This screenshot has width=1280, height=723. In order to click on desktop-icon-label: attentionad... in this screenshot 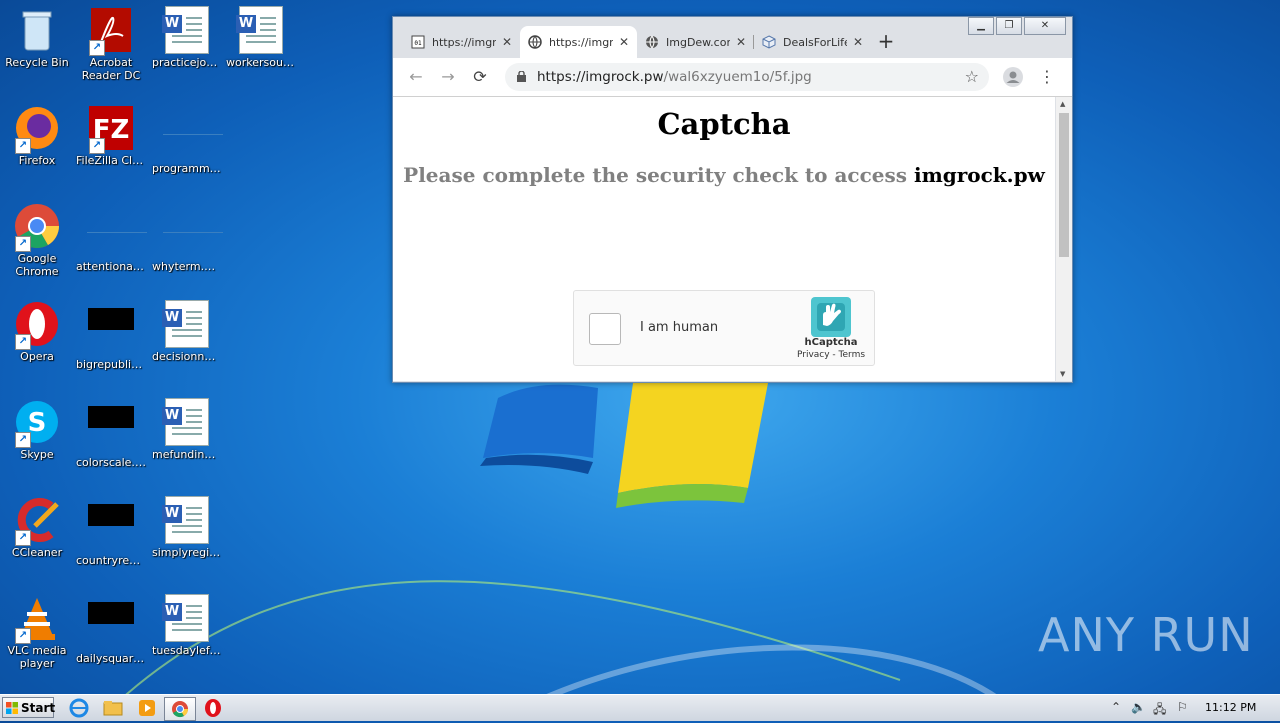, I will do `click(112, 266)`.